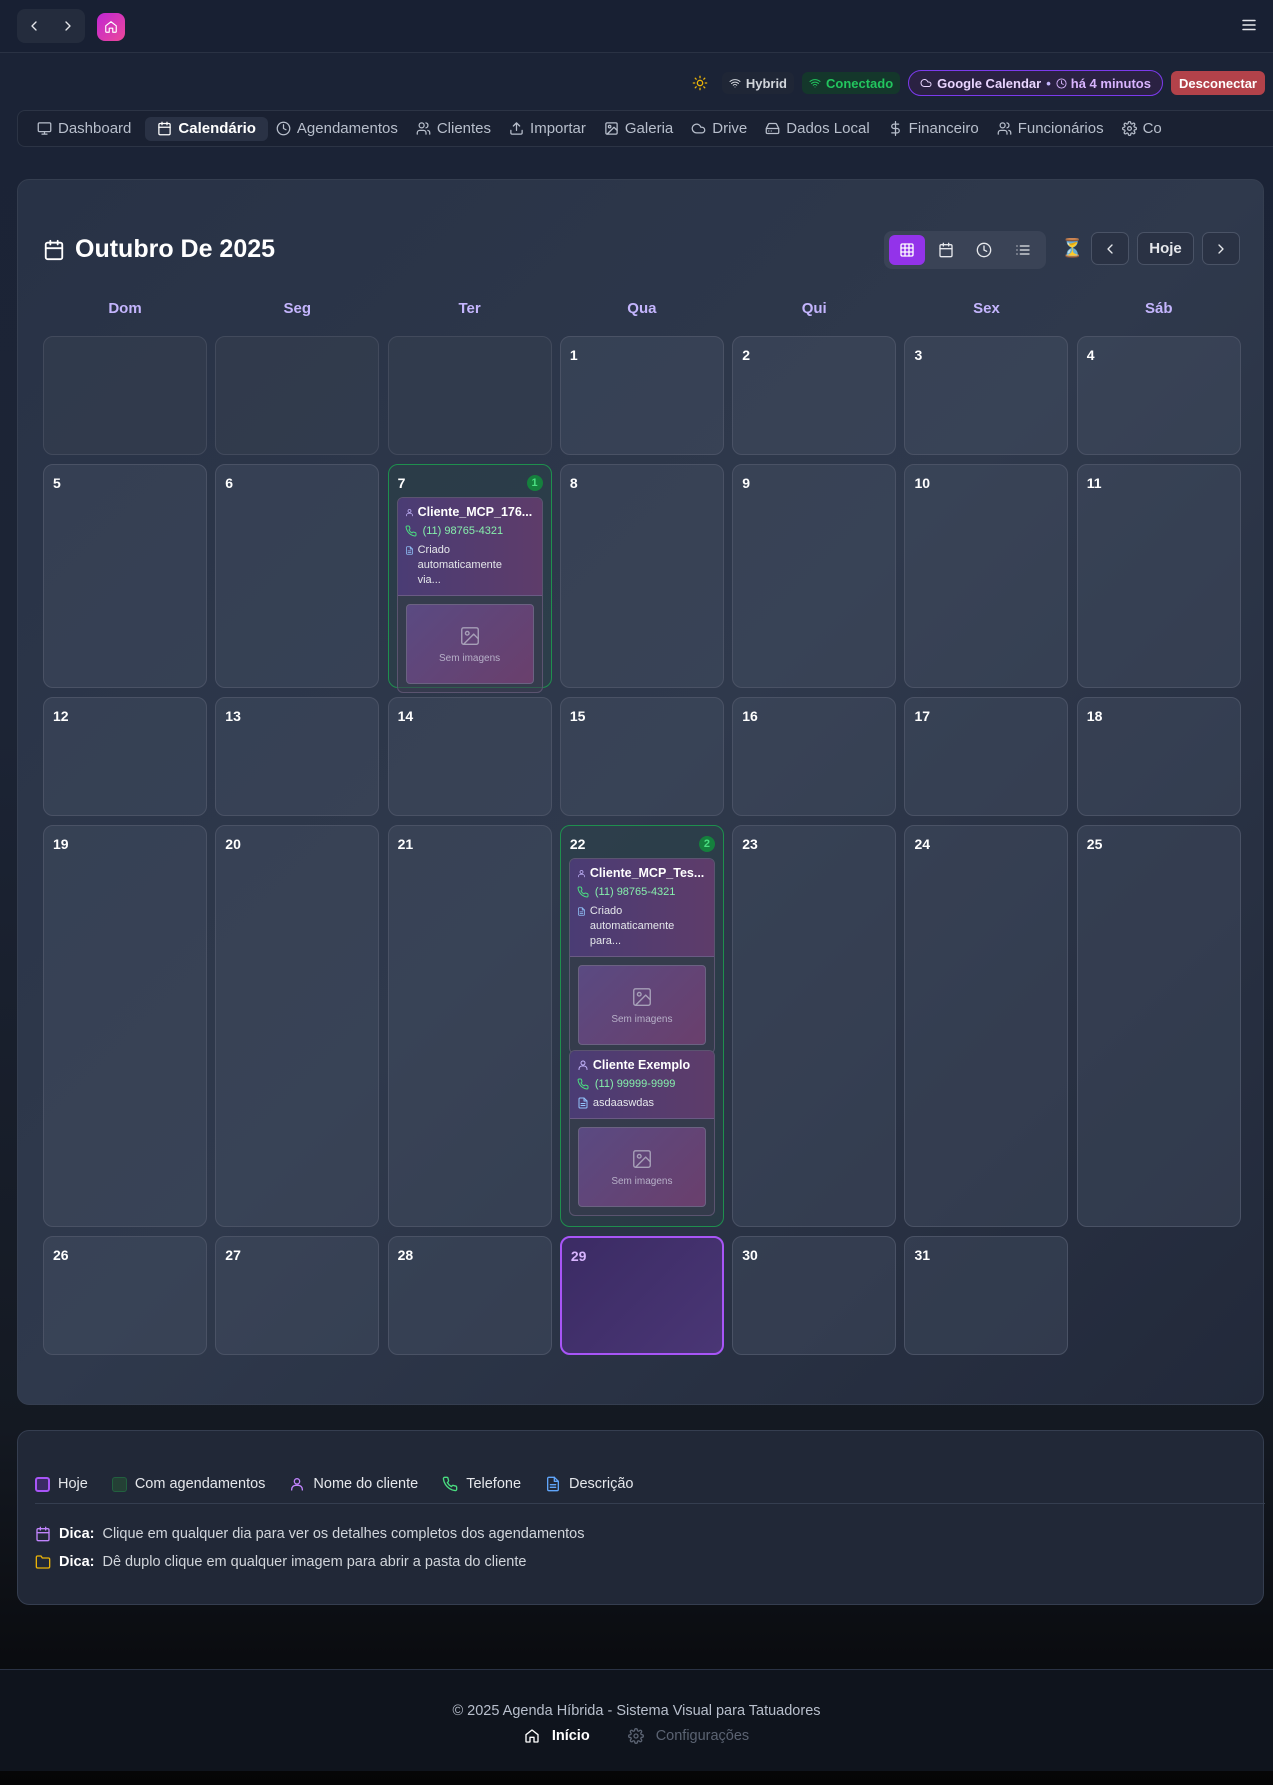  What do you see at coordinates (814, 1026) in the screenshot?
I see `day-cell: 23` at bounding box center [814, 1026].